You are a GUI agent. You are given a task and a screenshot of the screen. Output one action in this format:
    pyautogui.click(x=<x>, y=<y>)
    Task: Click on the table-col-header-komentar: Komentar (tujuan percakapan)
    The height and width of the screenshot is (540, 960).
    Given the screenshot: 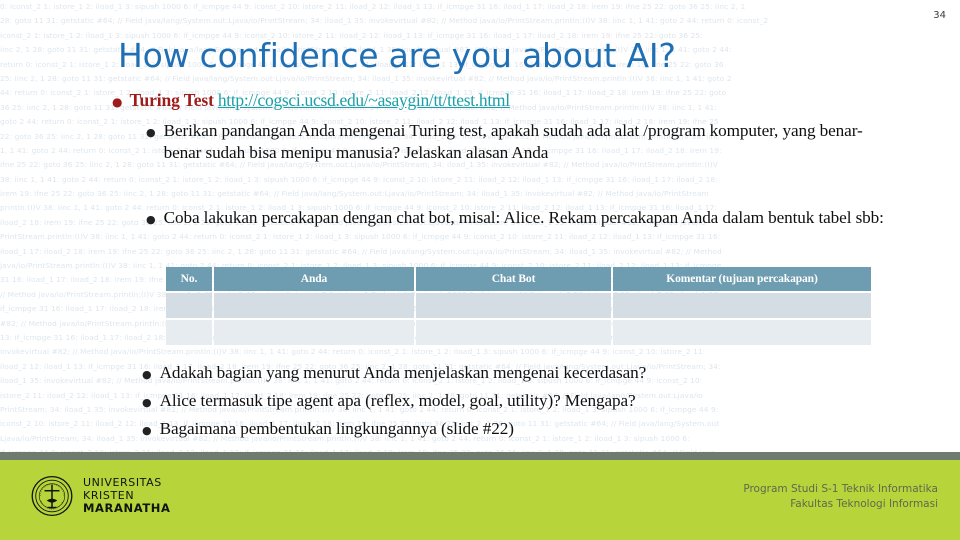 What is the action you would take?
    pyautogui.click(x=742, y=279)
    